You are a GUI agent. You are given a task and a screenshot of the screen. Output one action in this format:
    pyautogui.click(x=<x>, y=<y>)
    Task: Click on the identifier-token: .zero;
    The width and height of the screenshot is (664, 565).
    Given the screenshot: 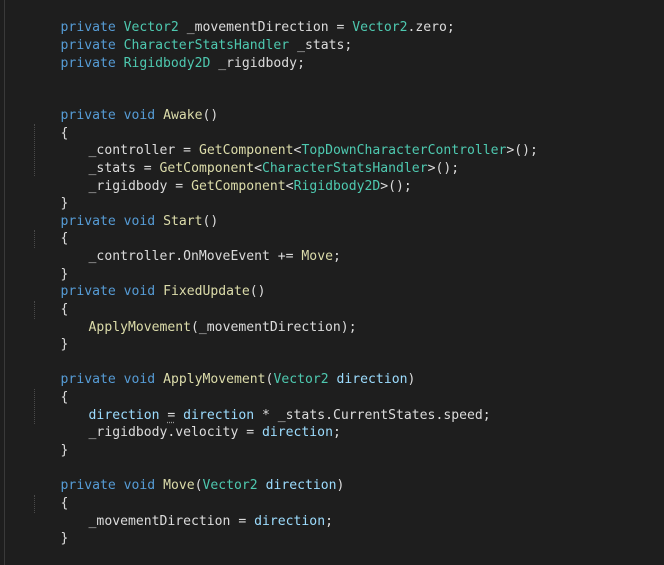 What is the action you would take?
    pyautogui.click(x=431, y=27)
    